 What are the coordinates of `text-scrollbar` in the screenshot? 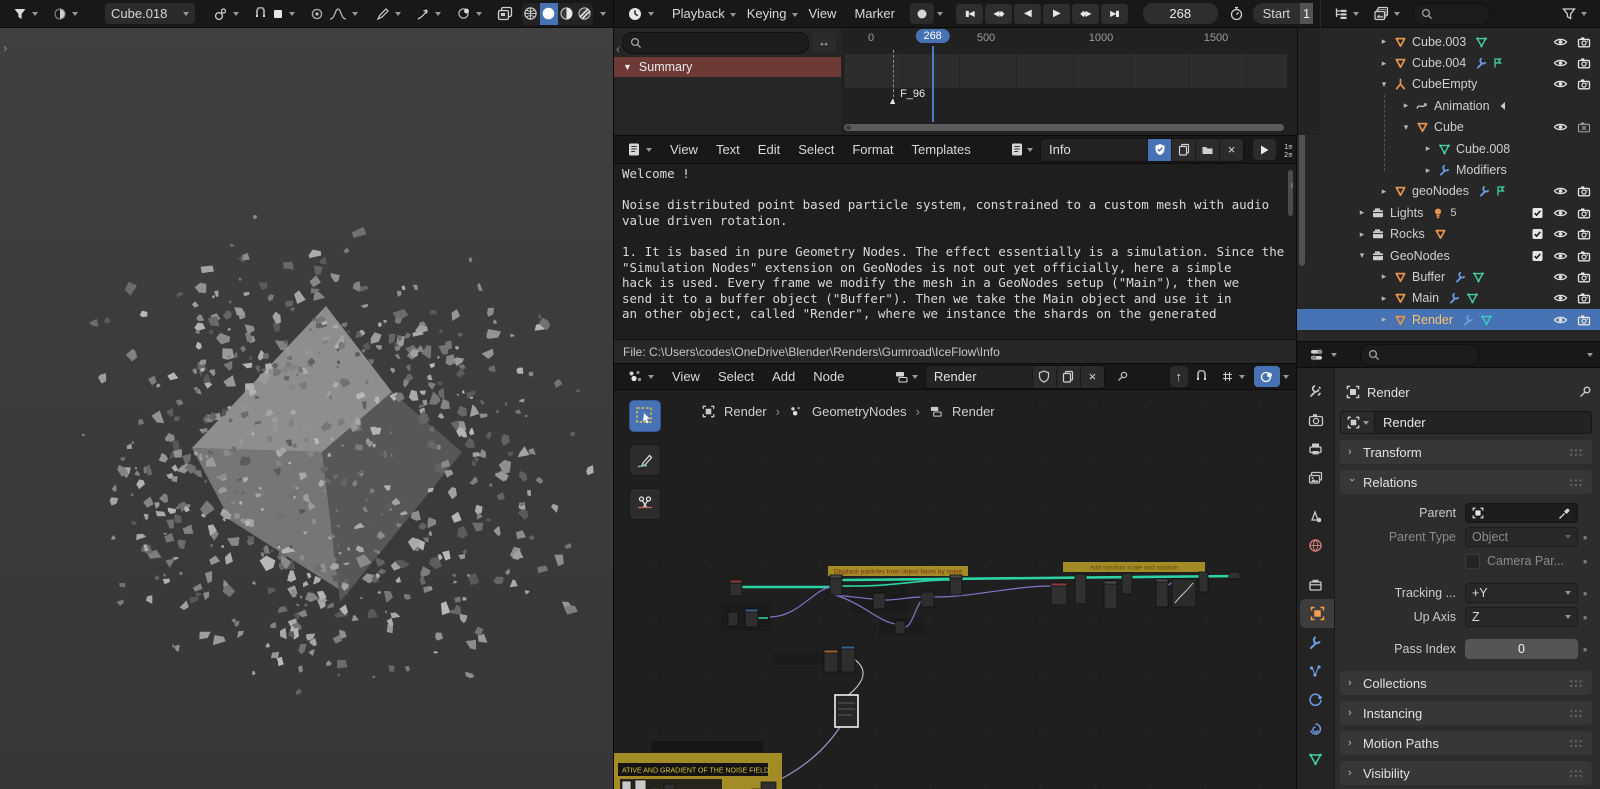 It's located at (1290, 193).